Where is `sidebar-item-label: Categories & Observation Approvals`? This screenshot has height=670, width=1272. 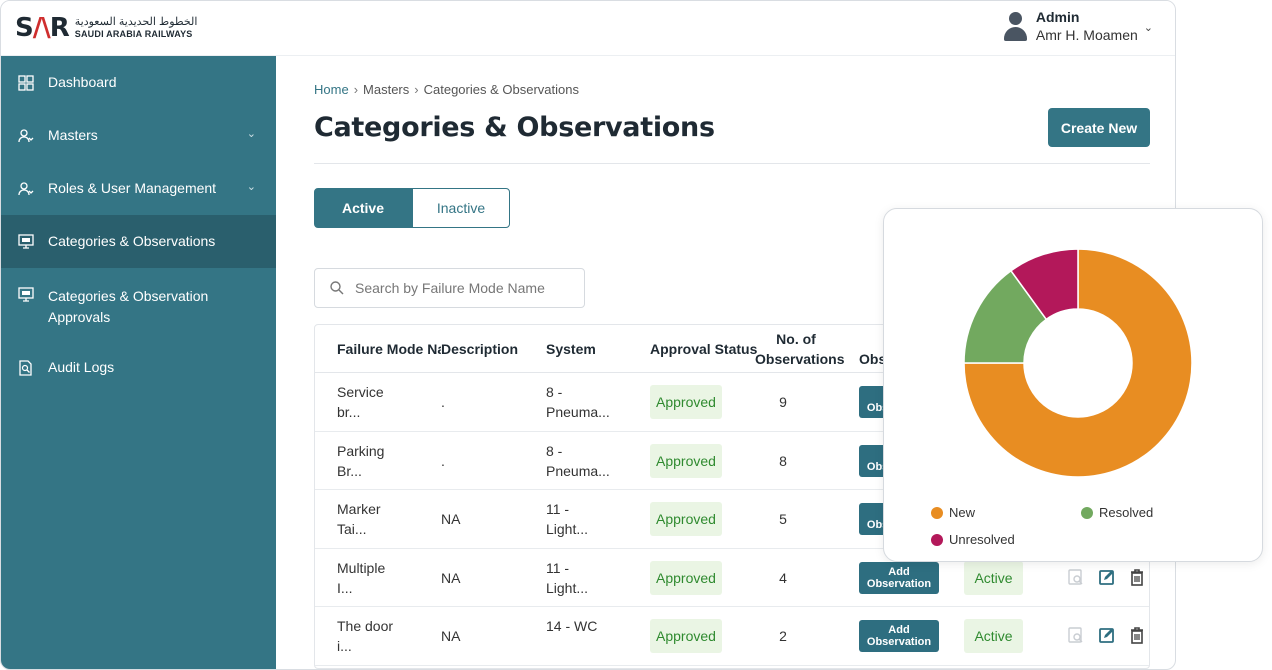
sidebar-item-label: Categories & Observation Approvals is located at coordinates (128, 306).